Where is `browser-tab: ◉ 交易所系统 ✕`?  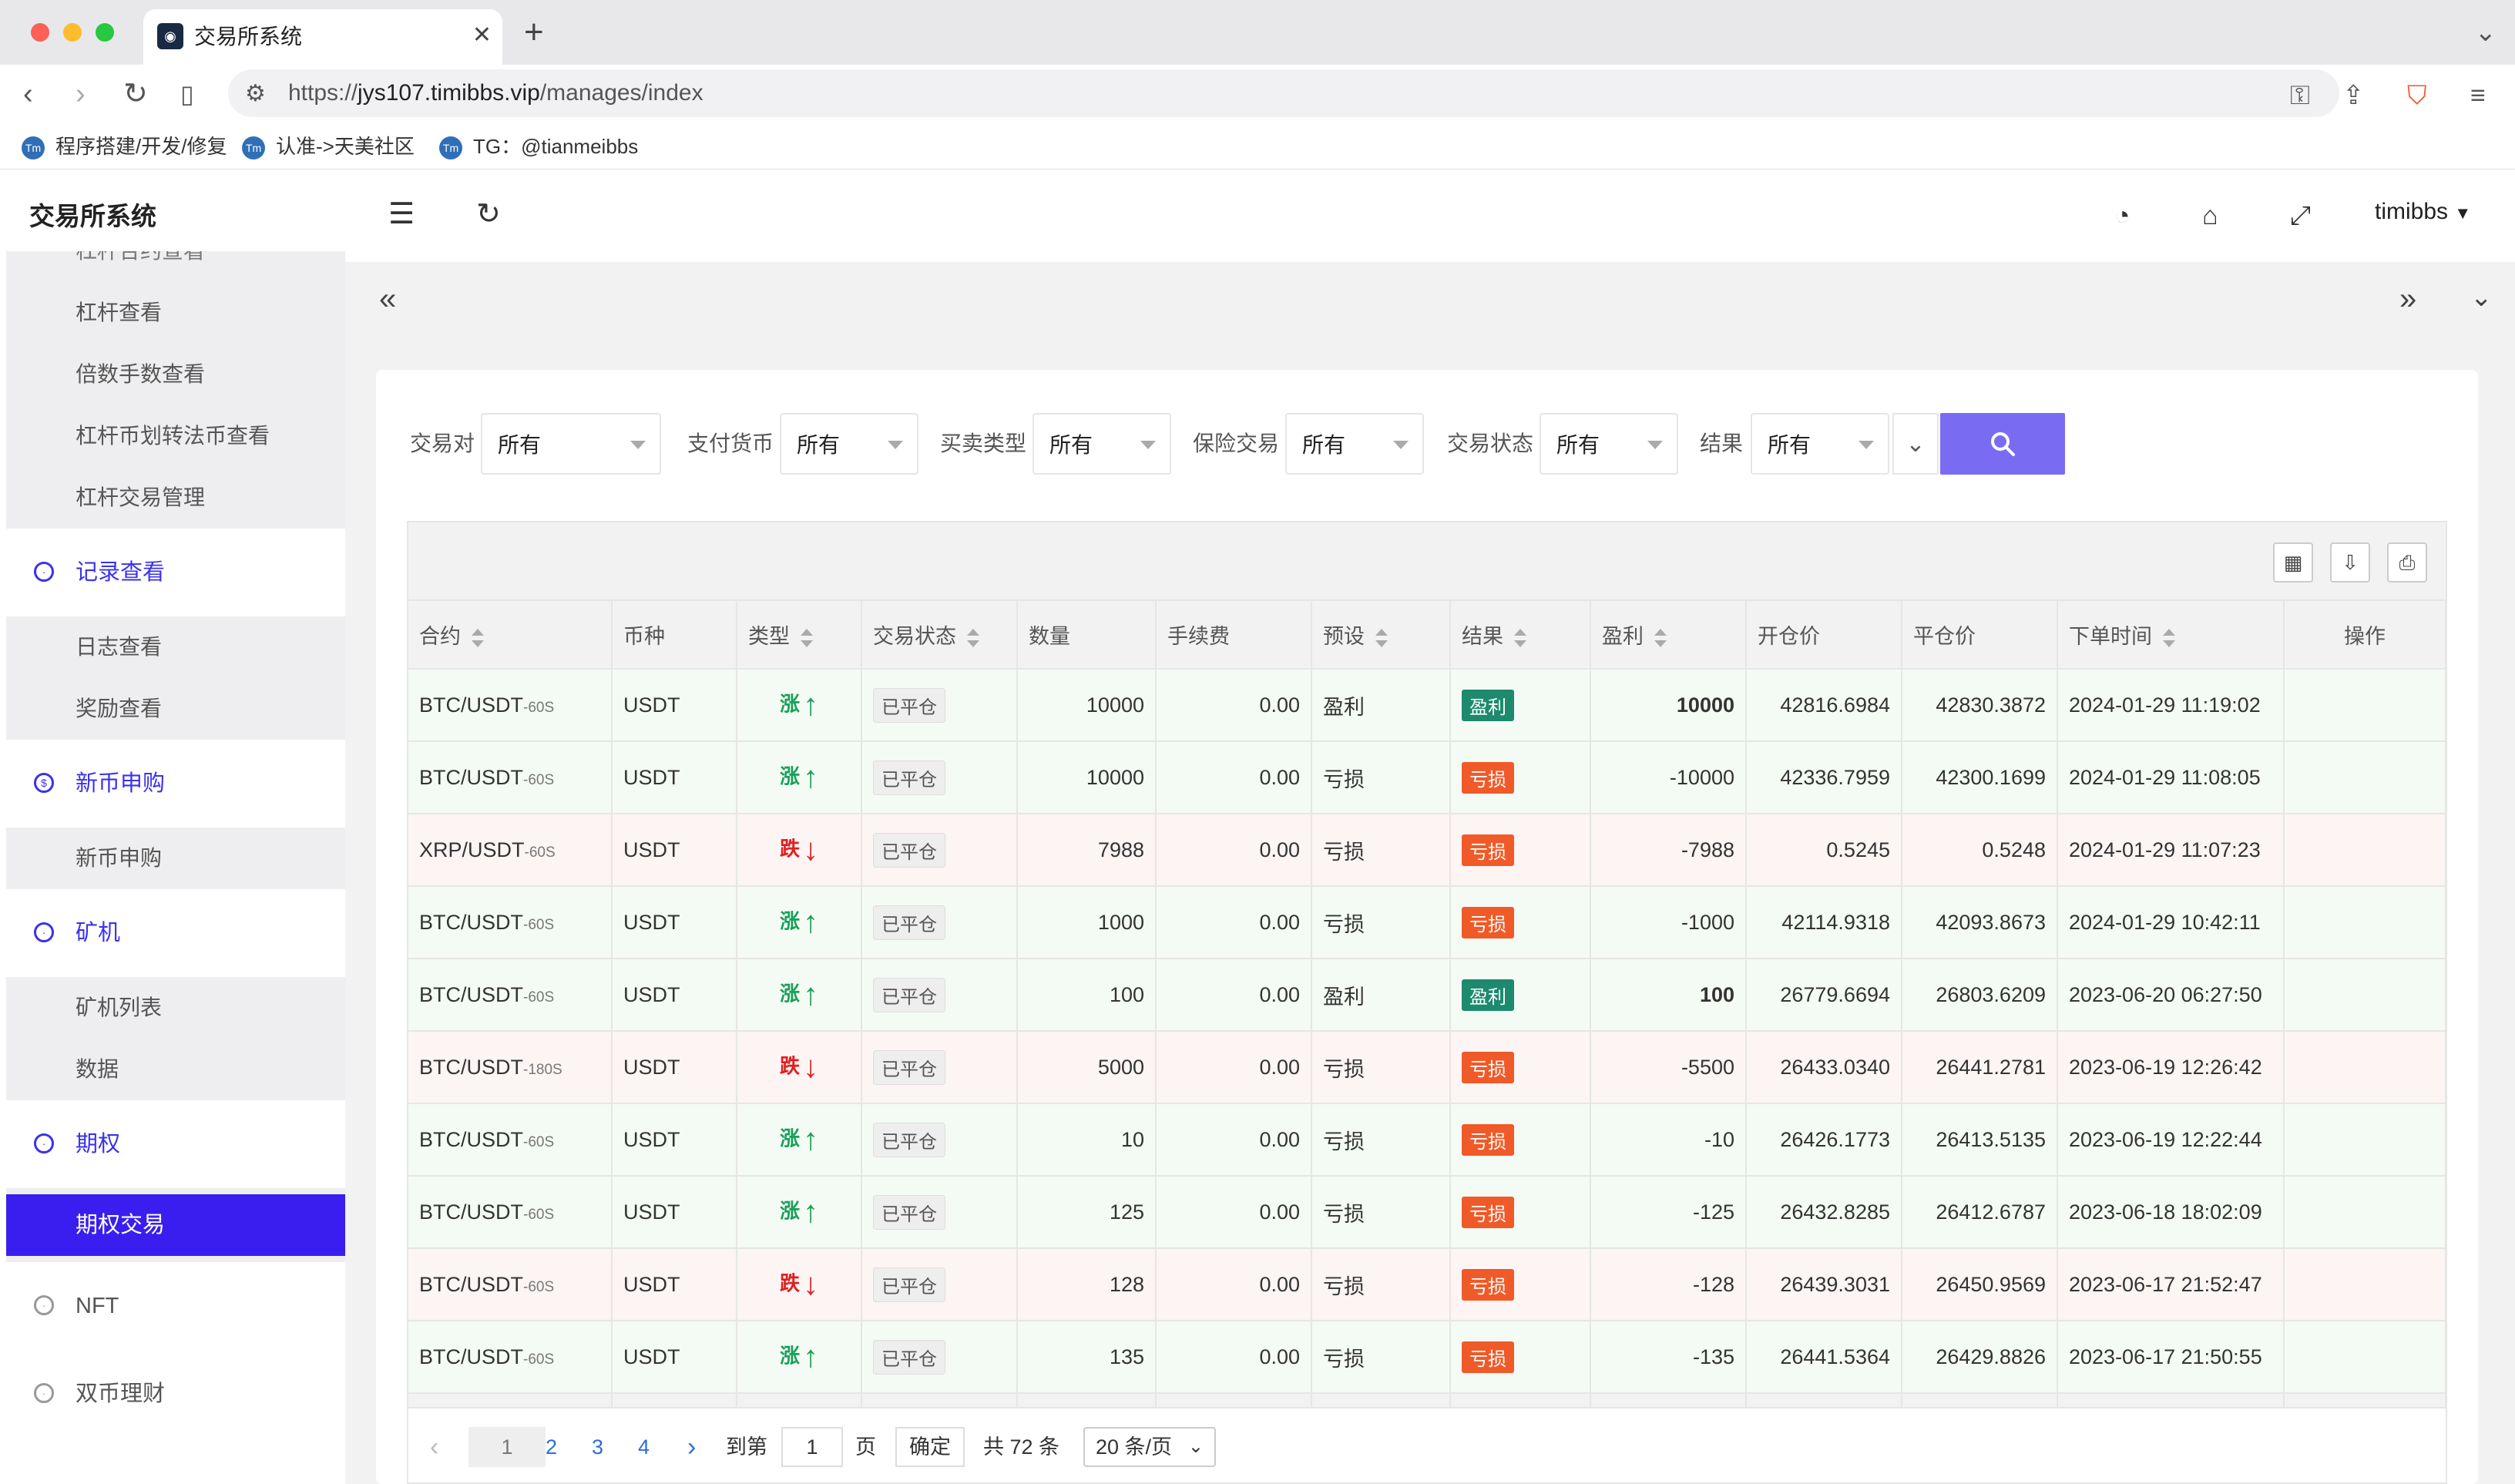 browser-tab: ◉ 交易所系统 ✕ is located at coordinates (322, 37).